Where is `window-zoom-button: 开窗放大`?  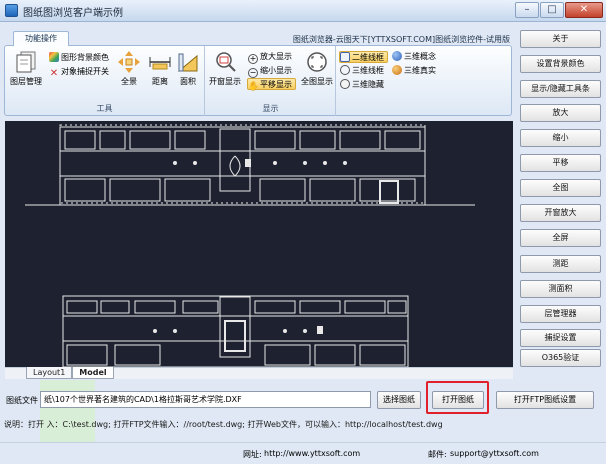
window-zoom-button: 开窗放大 is located at coordinates (560, 213).